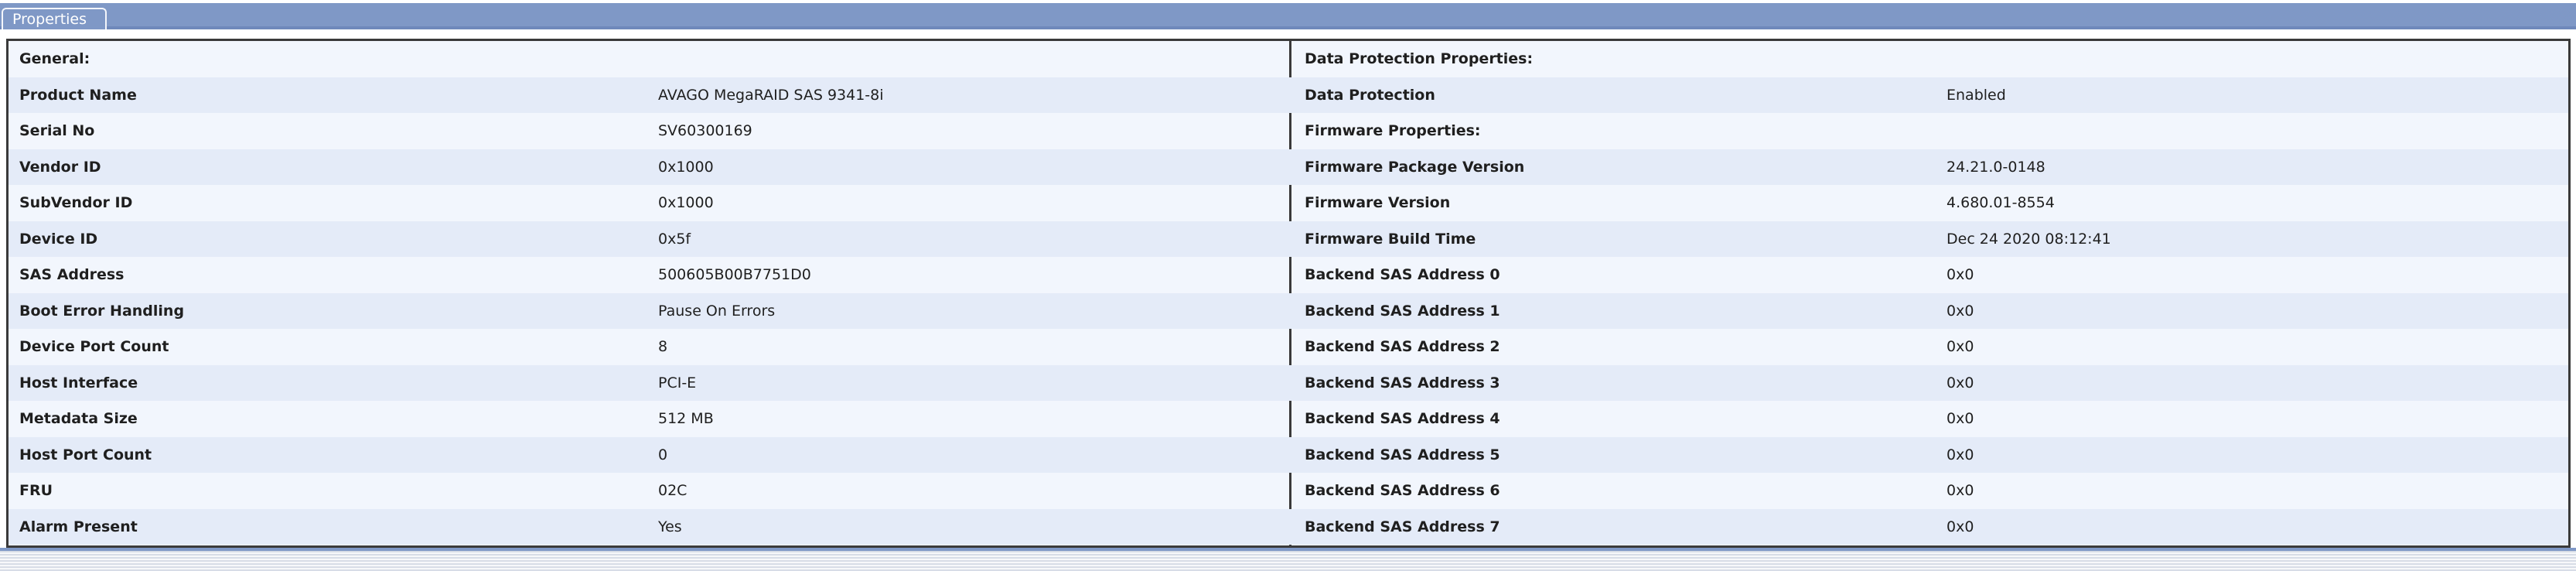  I want to click on property-row: Firmware Package Version 24.21.0-0148, so click(1929, 167).